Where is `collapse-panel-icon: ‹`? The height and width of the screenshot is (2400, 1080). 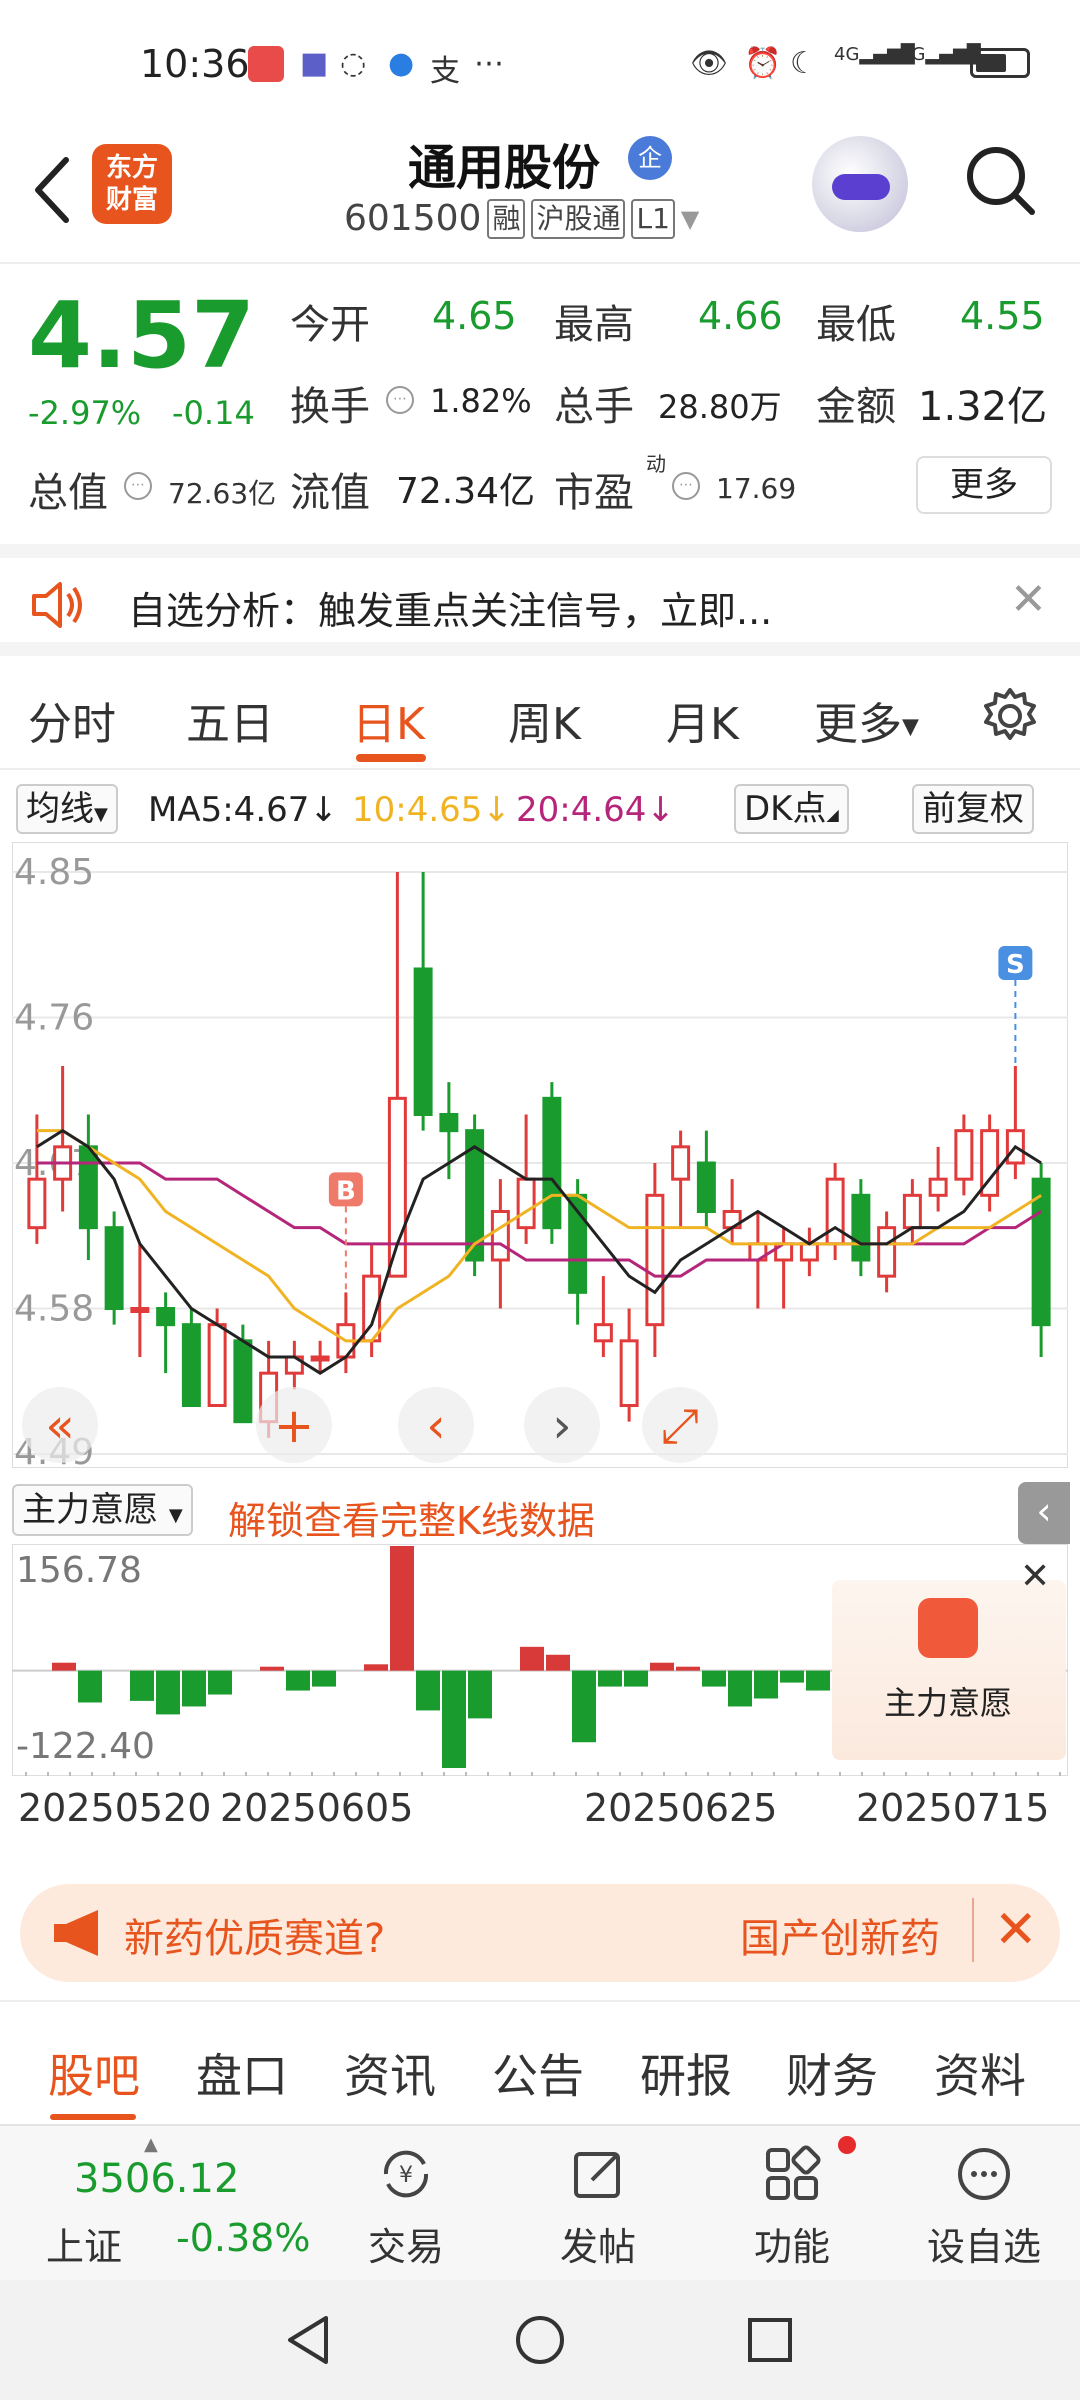
collapse-panel-icon: ‹ is located at coordinates (1044, 1513).